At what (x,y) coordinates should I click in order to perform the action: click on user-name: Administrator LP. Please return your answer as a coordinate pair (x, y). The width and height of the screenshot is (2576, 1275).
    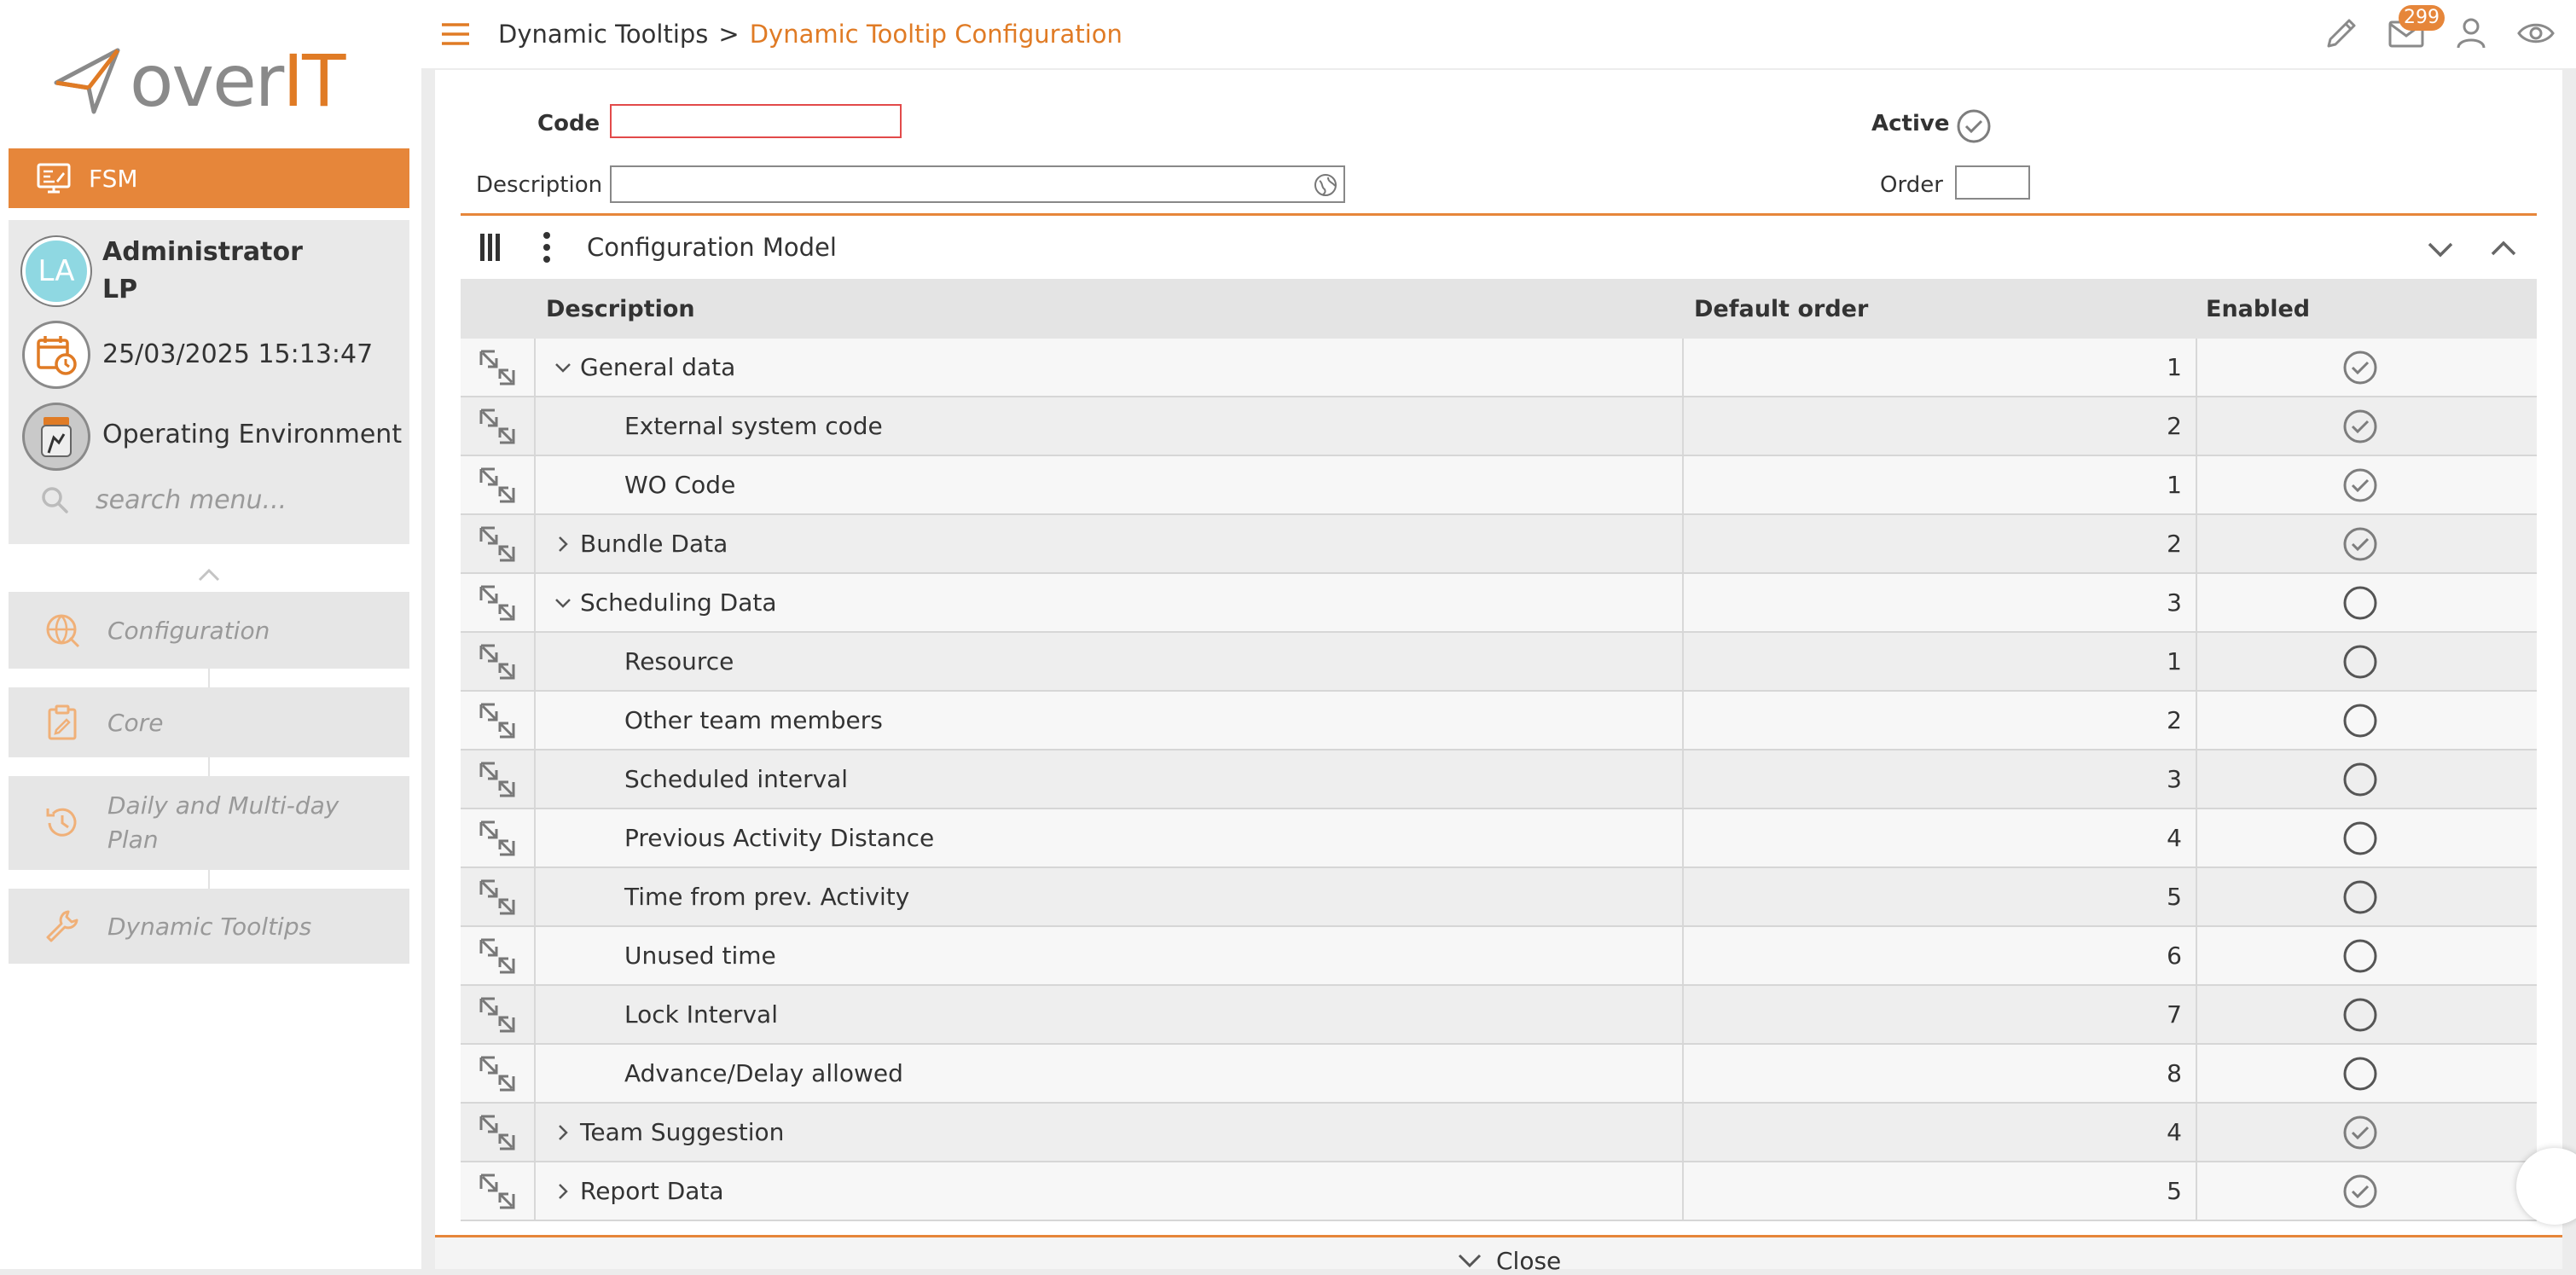
    Looking at the image, I should click on (202, 271).